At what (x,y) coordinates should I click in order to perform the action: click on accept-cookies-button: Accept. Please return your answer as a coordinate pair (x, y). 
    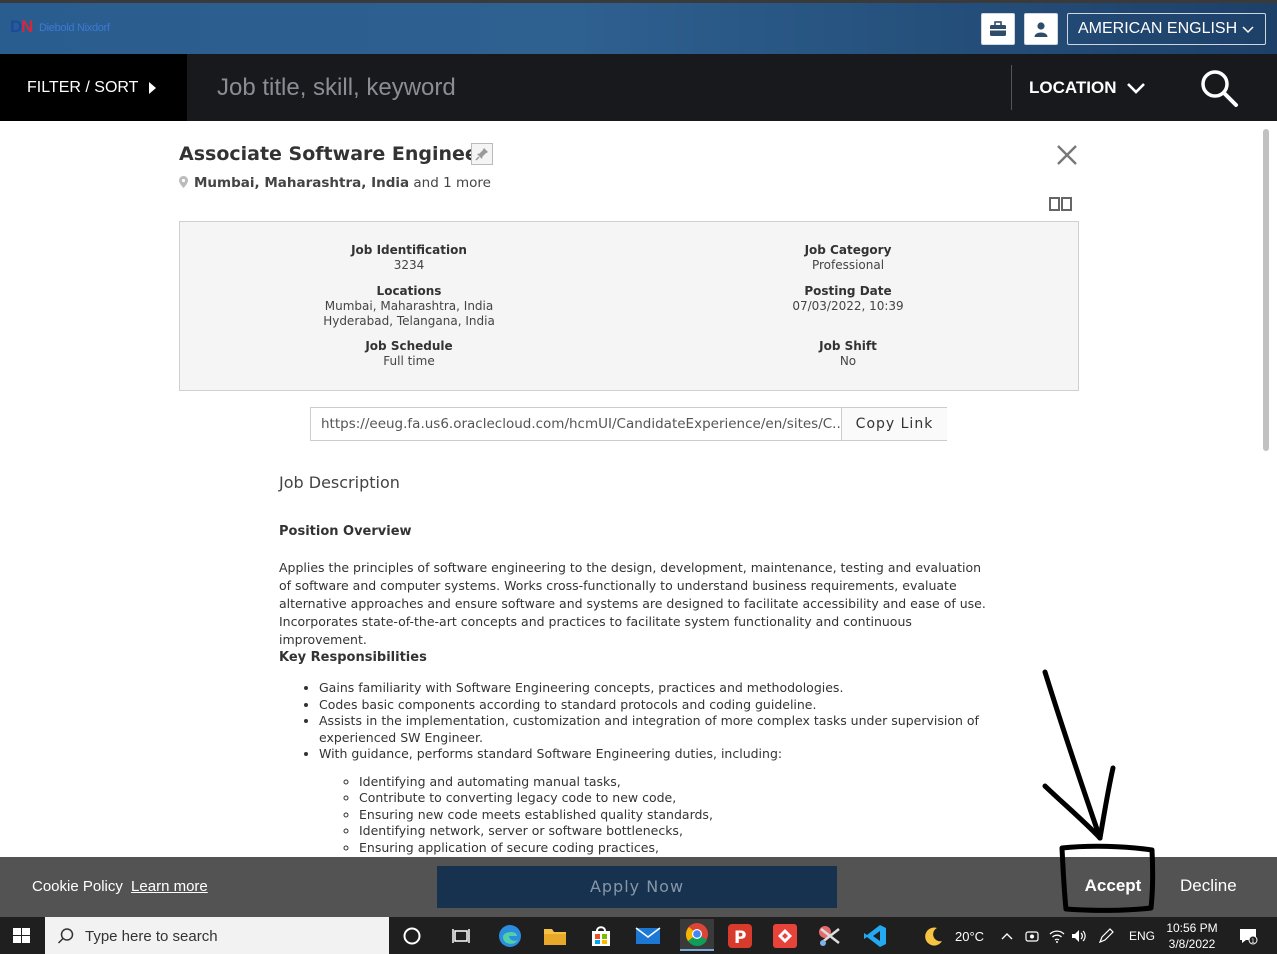
    Looking at the image, I should click on (1113, 886).